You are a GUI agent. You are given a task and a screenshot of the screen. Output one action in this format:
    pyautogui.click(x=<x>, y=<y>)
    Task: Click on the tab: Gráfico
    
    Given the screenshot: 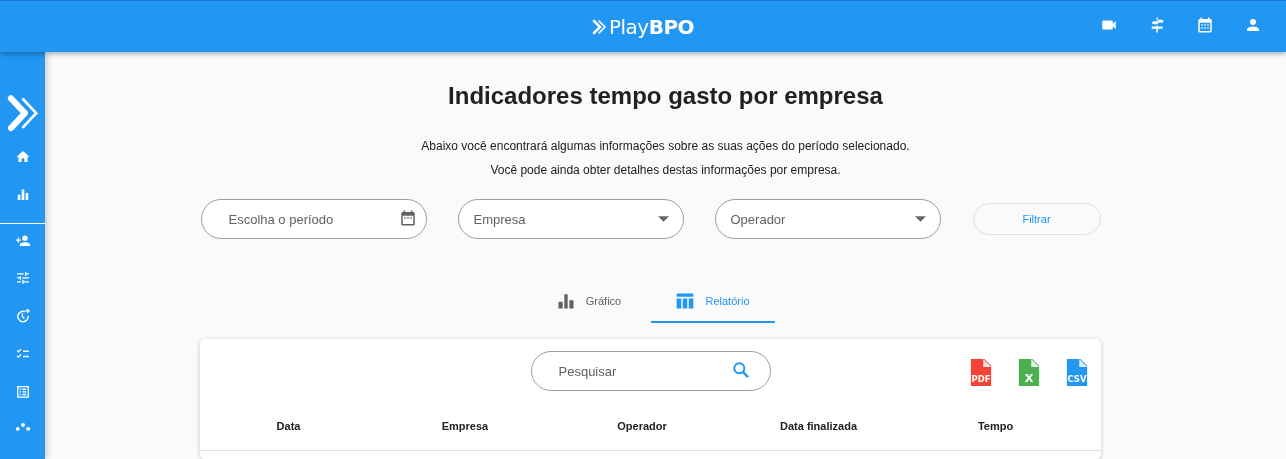 What is the action you would take?
    pyautogui.click(x=588, y=303)
    